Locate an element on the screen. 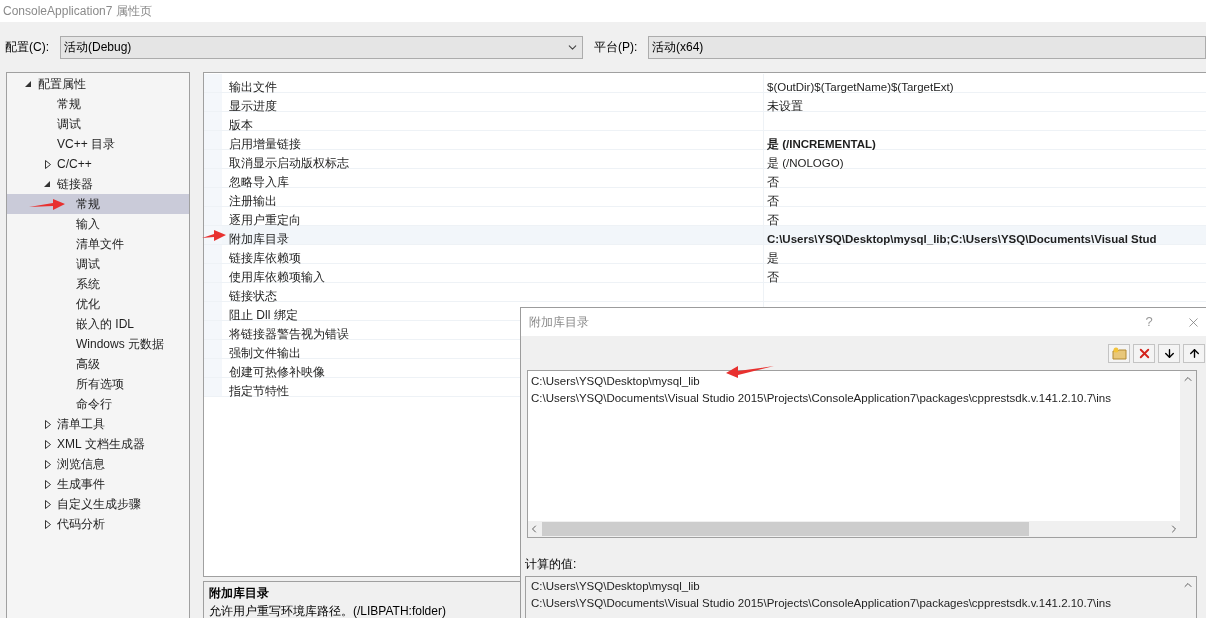 The image size is (1206, 618). move-up-button is located at coordinates (1194, 353).